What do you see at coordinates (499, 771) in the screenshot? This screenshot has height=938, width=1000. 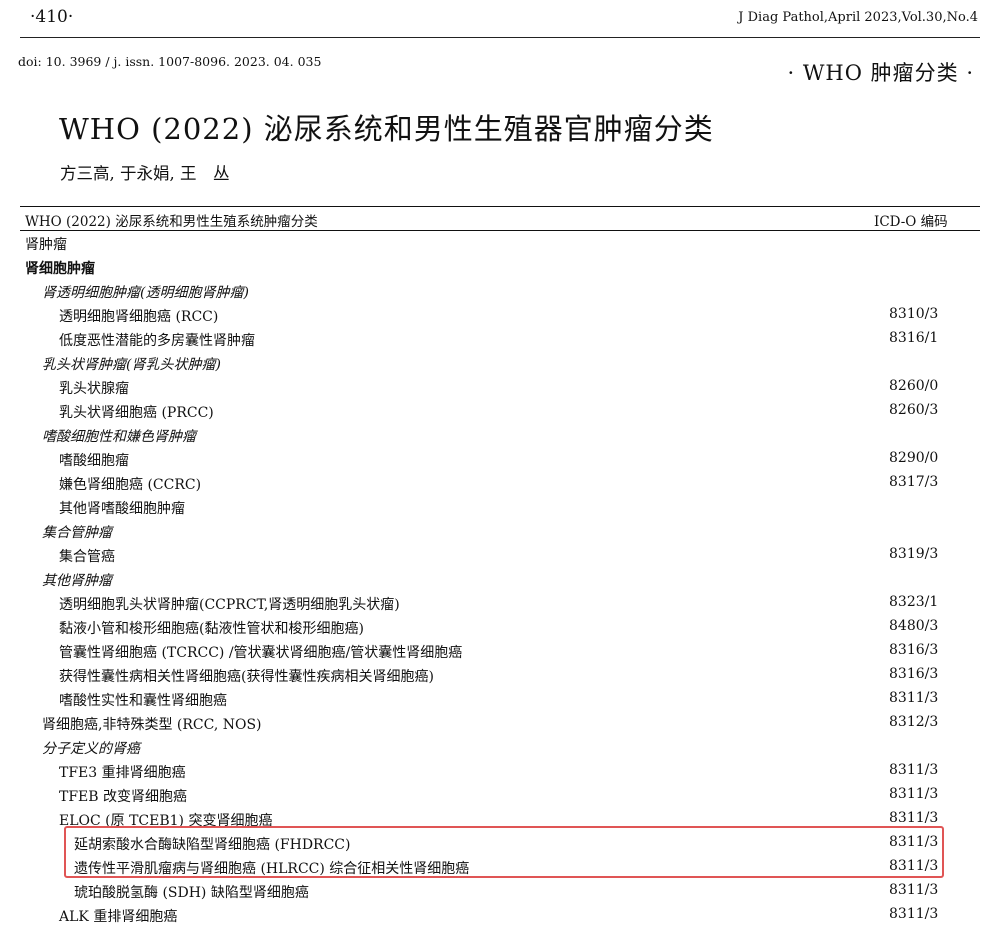 I see `table-row: TFE3 重排肾细胞癌 8311/3` at bounding box center [499, 771].